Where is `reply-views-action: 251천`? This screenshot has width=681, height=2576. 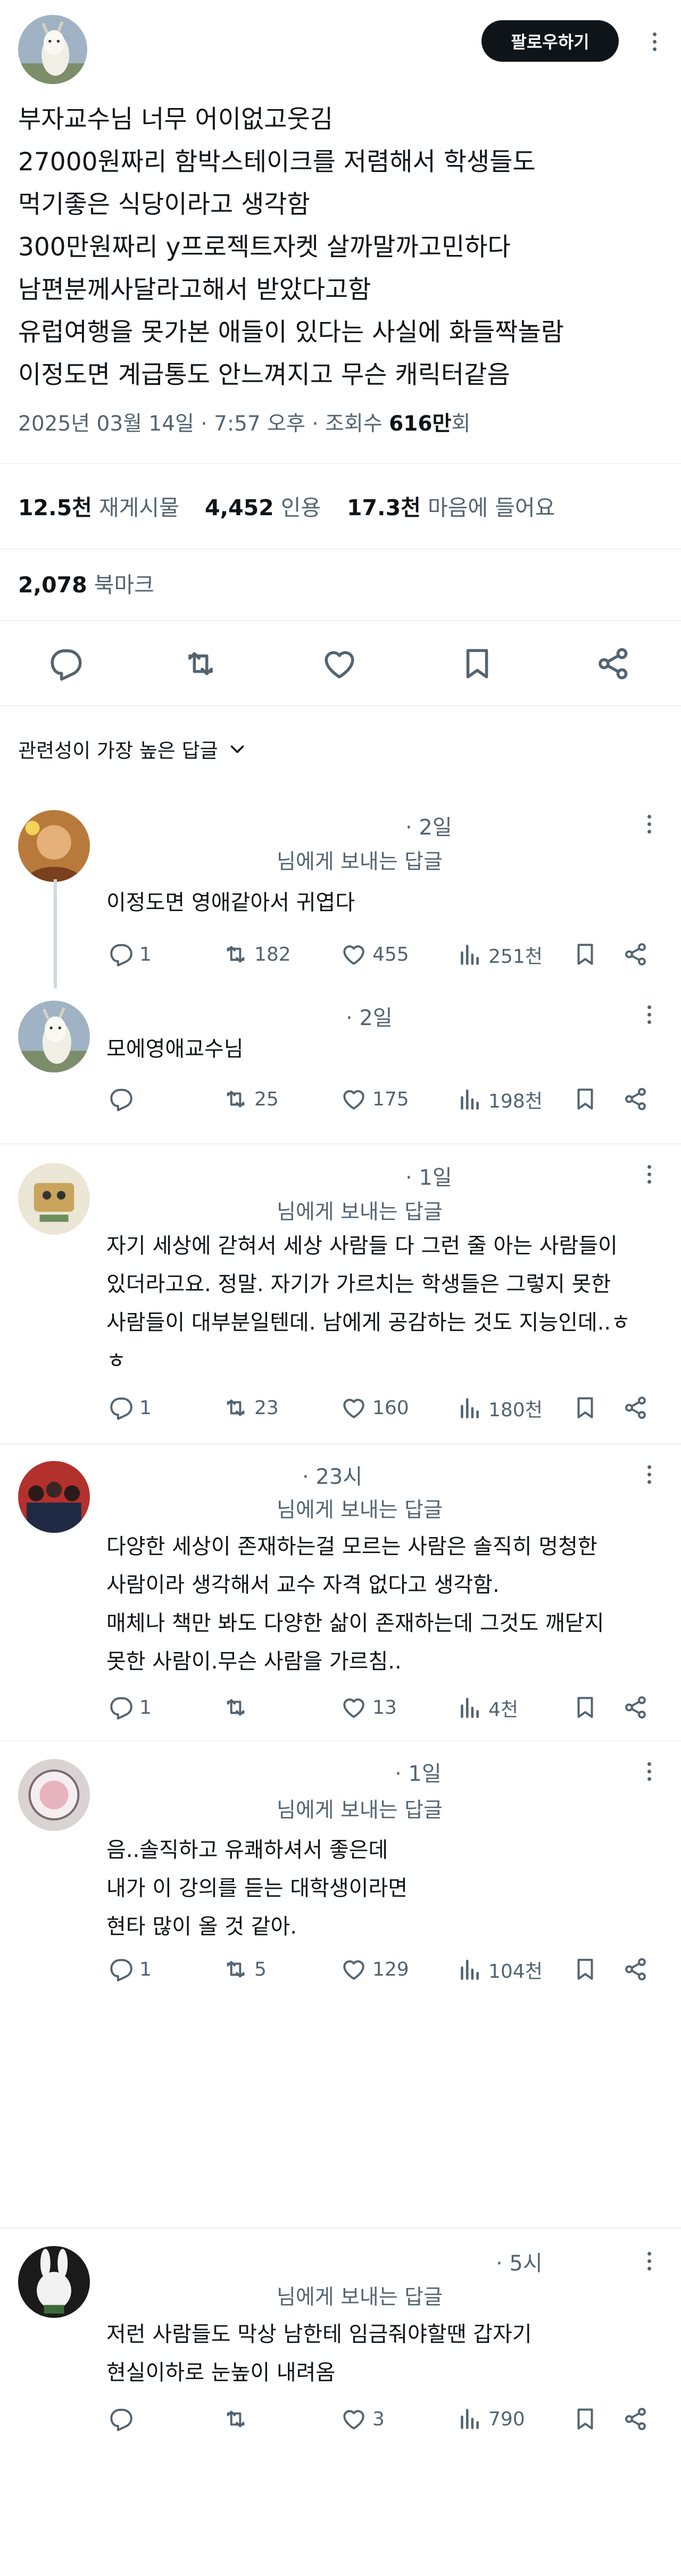 reply-views-action: 251천 is located at coordinates (499, 955).